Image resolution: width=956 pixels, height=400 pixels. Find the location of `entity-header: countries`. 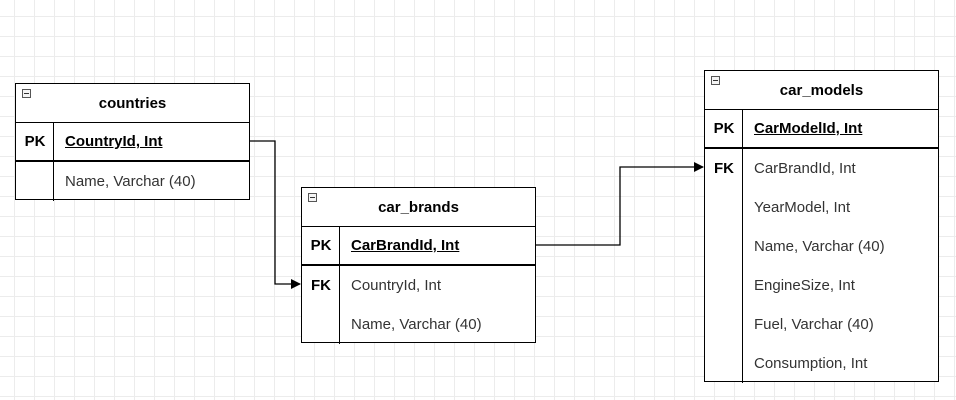

entity-header: countries is located at coordinates (132, 103).